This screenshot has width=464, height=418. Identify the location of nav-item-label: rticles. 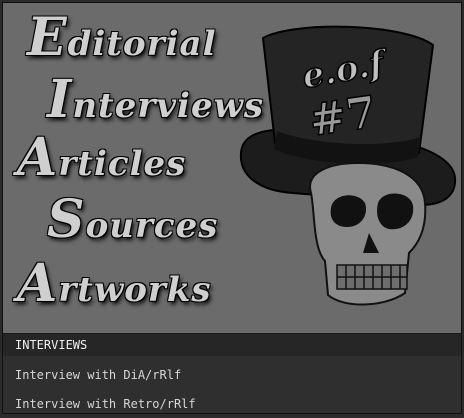
(122, 164).